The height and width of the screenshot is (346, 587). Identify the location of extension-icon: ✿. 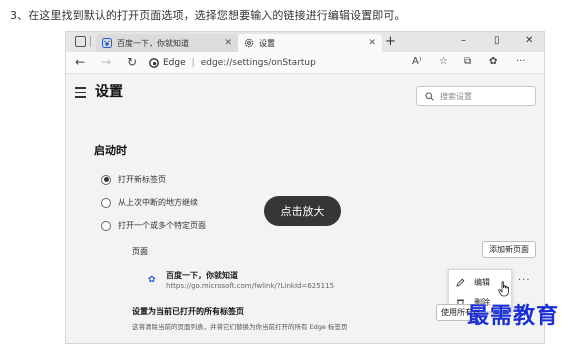
(493, 61).